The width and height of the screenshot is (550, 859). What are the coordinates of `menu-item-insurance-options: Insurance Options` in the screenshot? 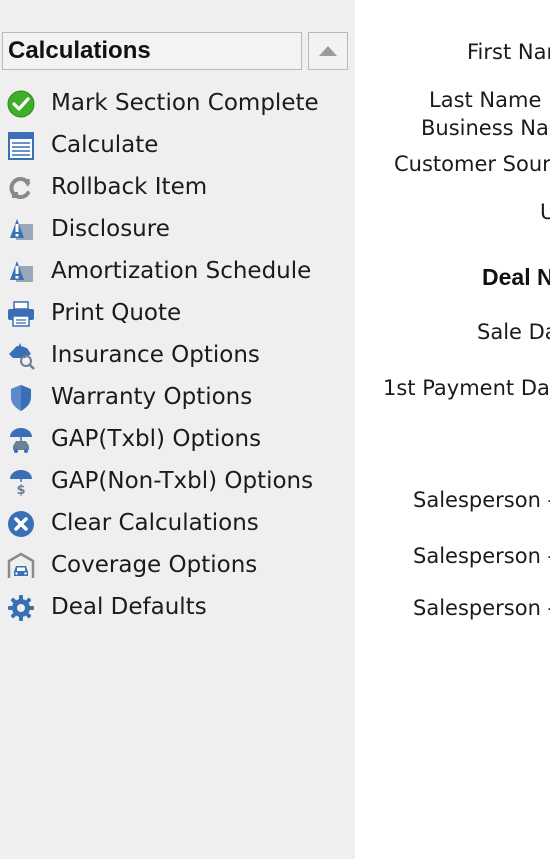 It's located at (175, 355).